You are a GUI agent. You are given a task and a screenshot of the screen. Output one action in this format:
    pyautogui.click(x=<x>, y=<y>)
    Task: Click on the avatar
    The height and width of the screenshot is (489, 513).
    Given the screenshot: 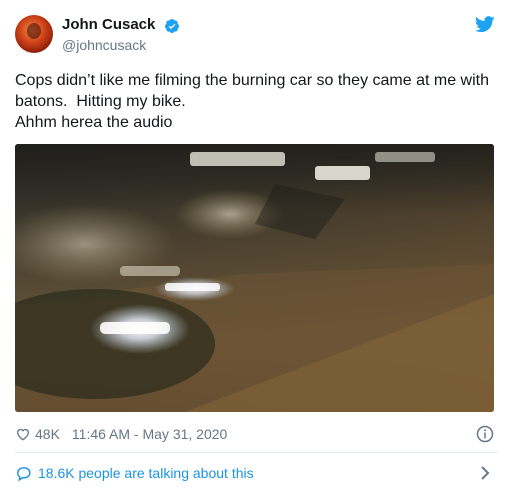 What is the action you would take?
    pyautogui.click(x=34, y=34)
    